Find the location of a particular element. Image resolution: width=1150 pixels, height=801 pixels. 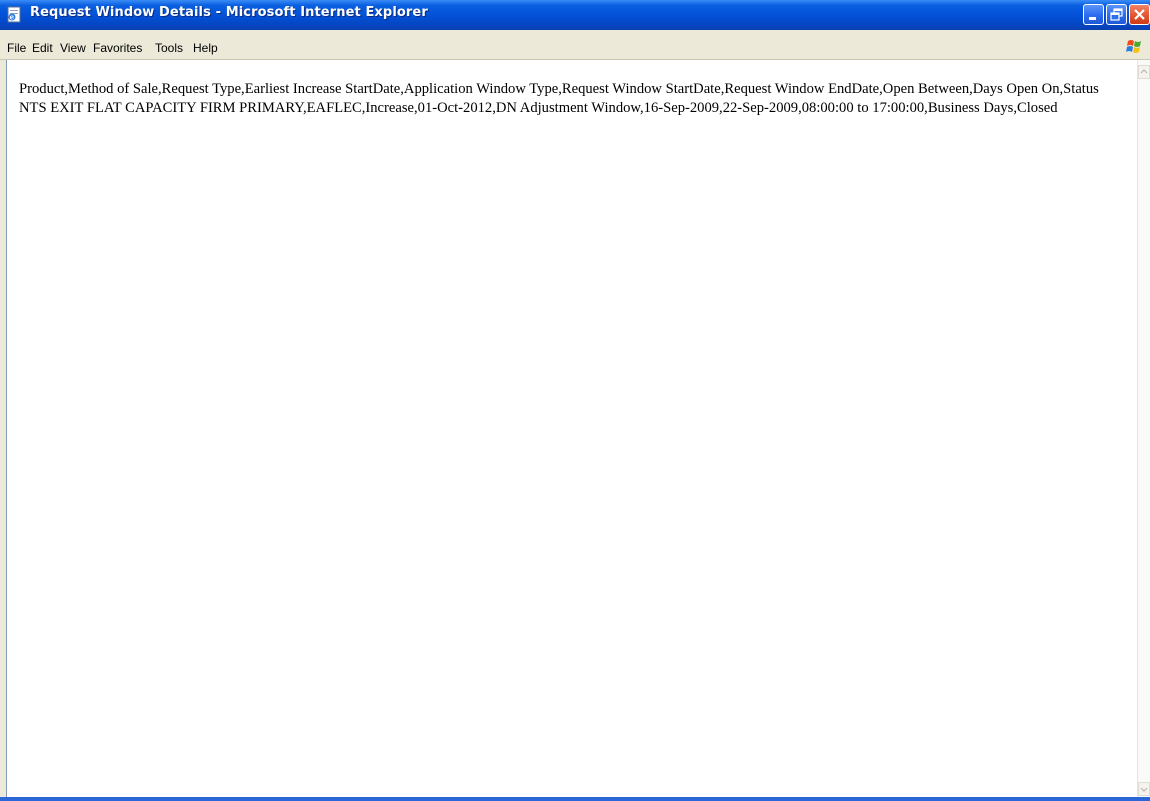

menu-tools-label: Tools is located at coordinates (169, 48).